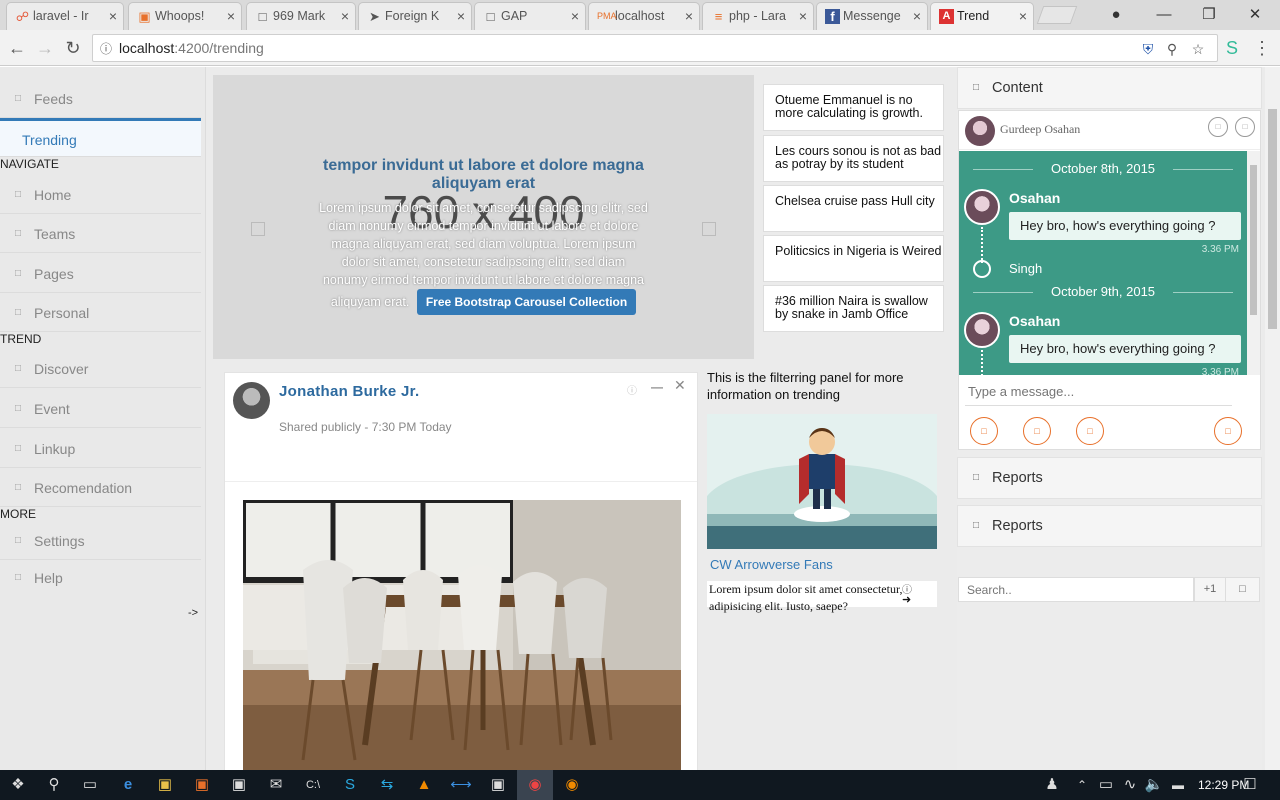 The height and width of the screenshot is (800, 1280). I want to click on search-icon: ⚲, so click(54, 785).